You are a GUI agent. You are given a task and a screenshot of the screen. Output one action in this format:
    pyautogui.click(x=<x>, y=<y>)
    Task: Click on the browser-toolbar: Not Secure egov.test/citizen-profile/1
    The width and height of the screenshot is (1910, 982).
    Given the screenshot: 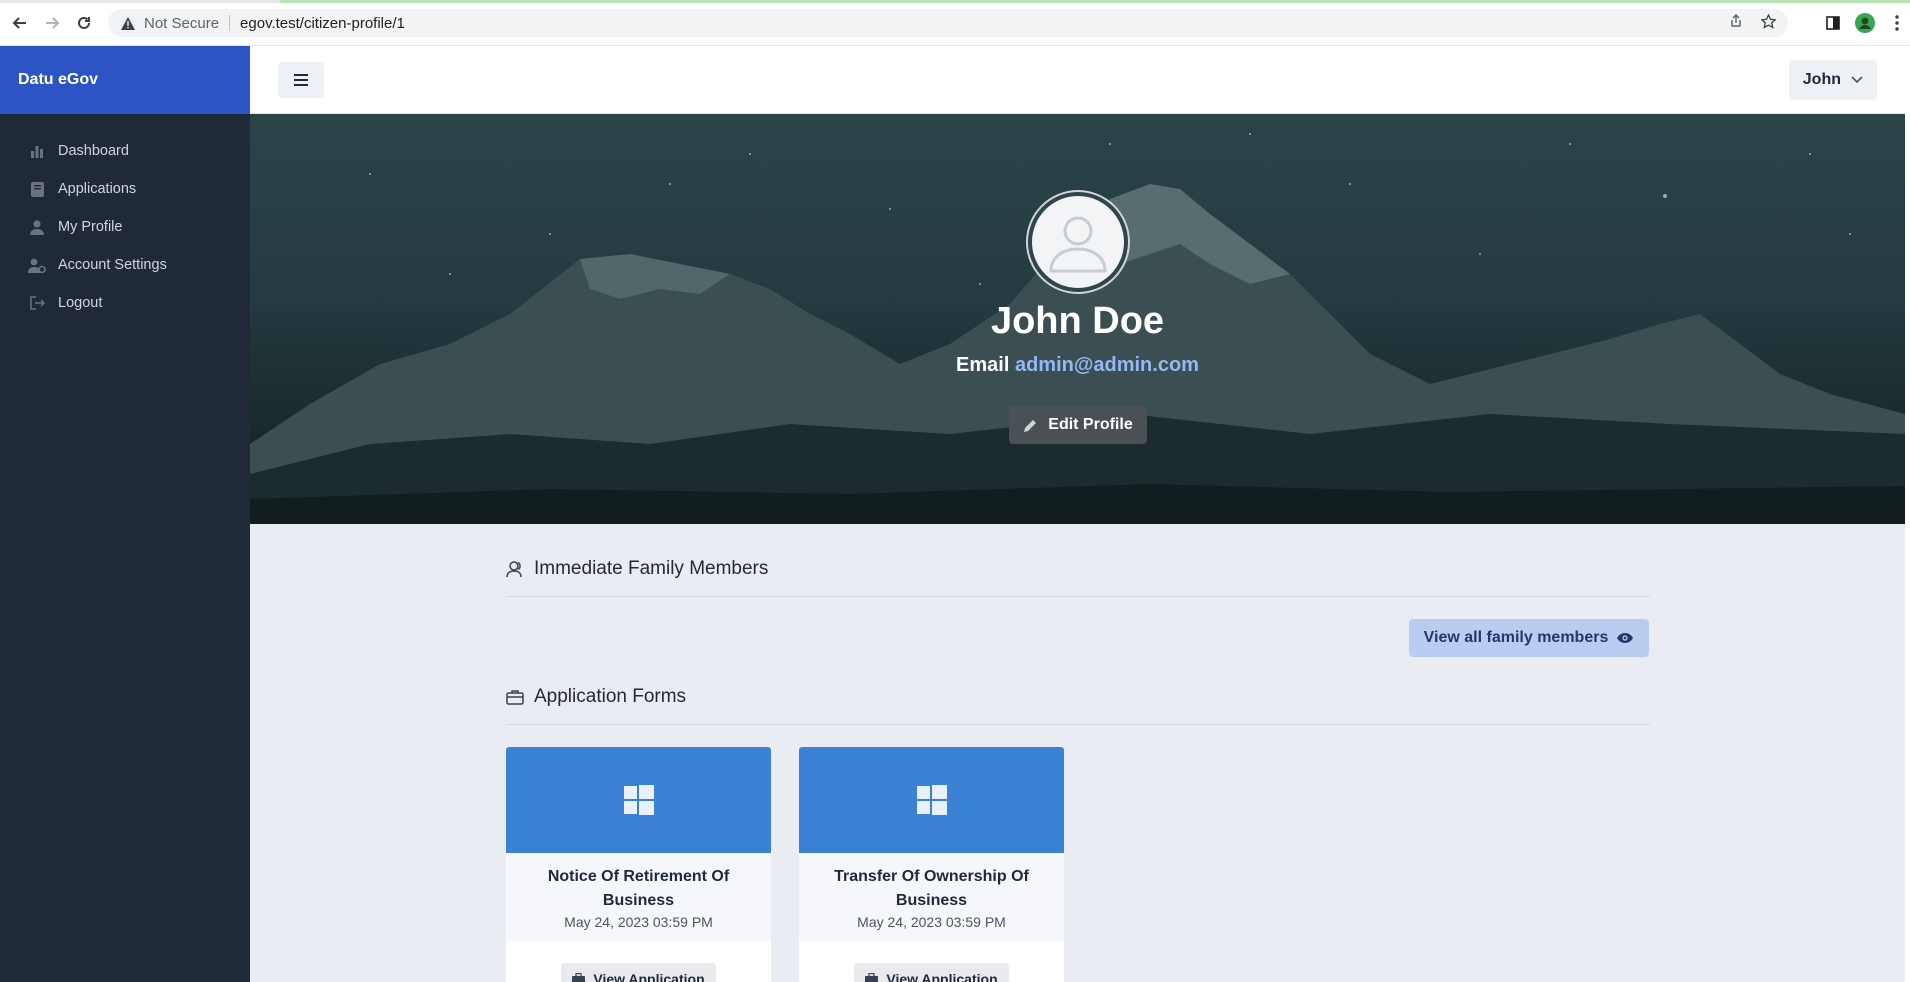 What is the action you would take?
    pyautogui.click(x=955, y=23)
    